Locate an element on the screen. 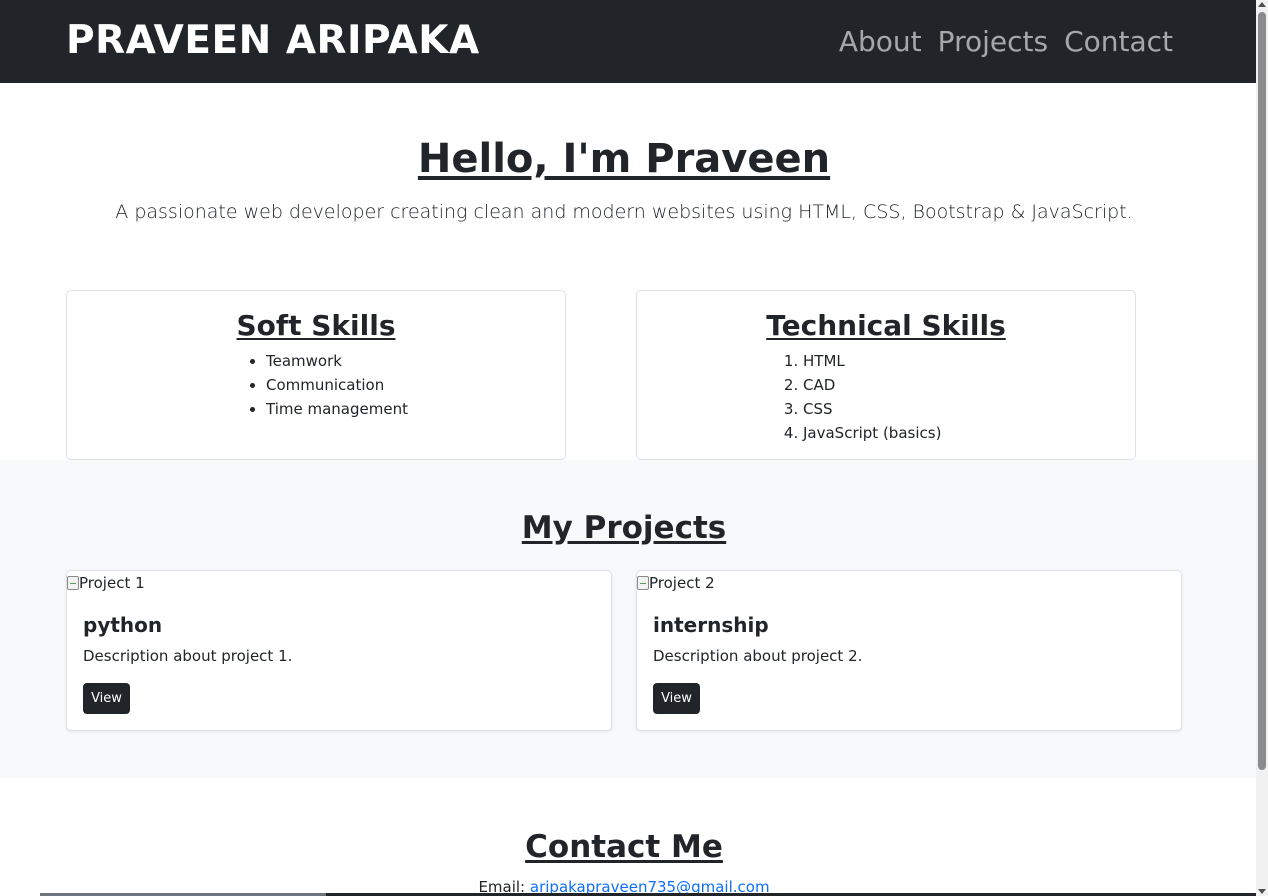 This screenshot has height=896, width=1268. technical-skill-item: CSS is located at coordinates (872, 409).